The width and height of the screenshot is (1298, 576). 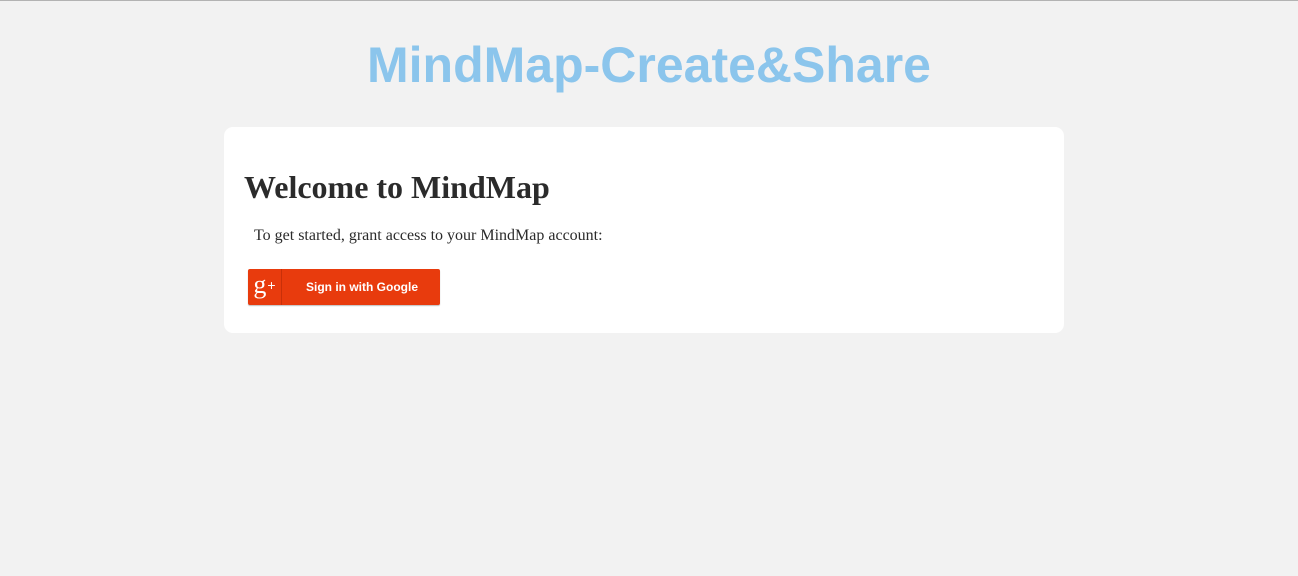 What do you see at coordinates (271, 285) in the screenshot?
I see `google-plus-icon-plus: +` at bounding box center [271, 285].